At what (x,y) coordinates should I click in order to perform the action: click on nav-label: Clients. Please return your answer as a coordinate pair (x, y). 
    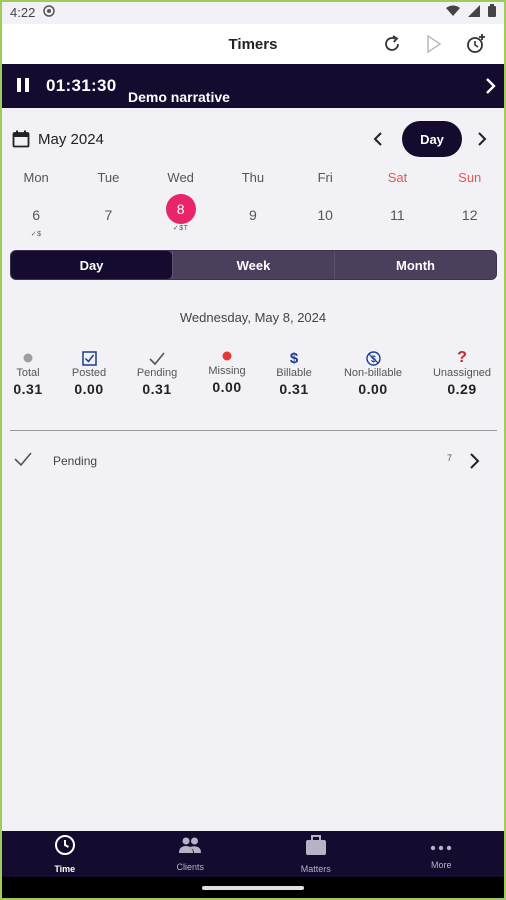
    Looking at the image, I should click on (190, 867).